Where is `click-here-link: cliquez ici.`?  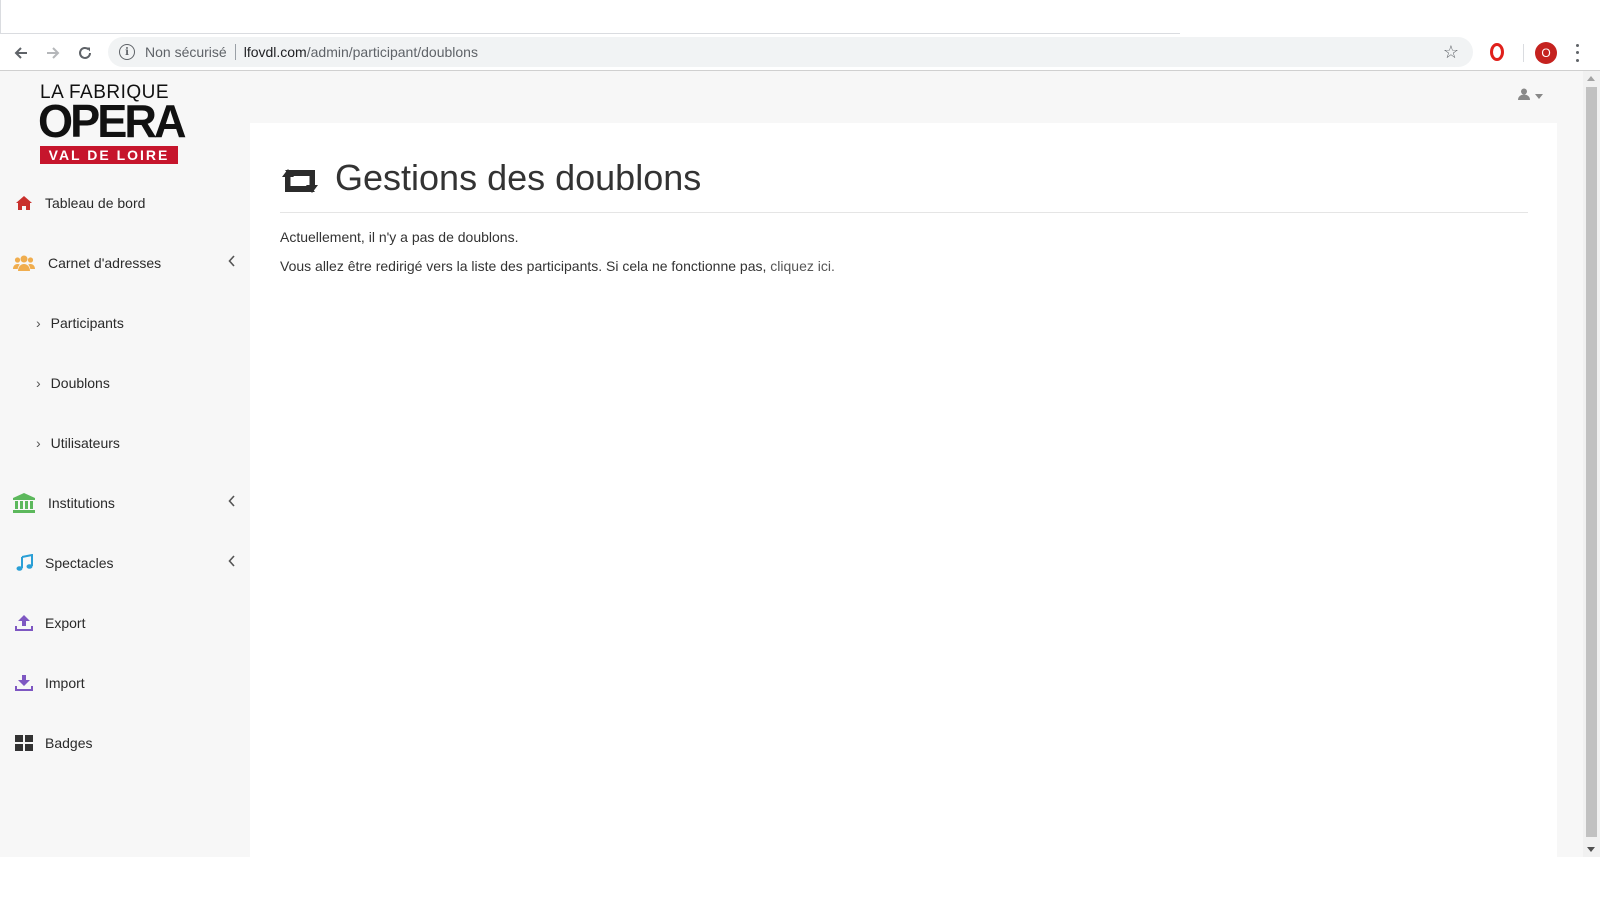 click-here-link: cliquez ici. is located at coordinates (802, 266).